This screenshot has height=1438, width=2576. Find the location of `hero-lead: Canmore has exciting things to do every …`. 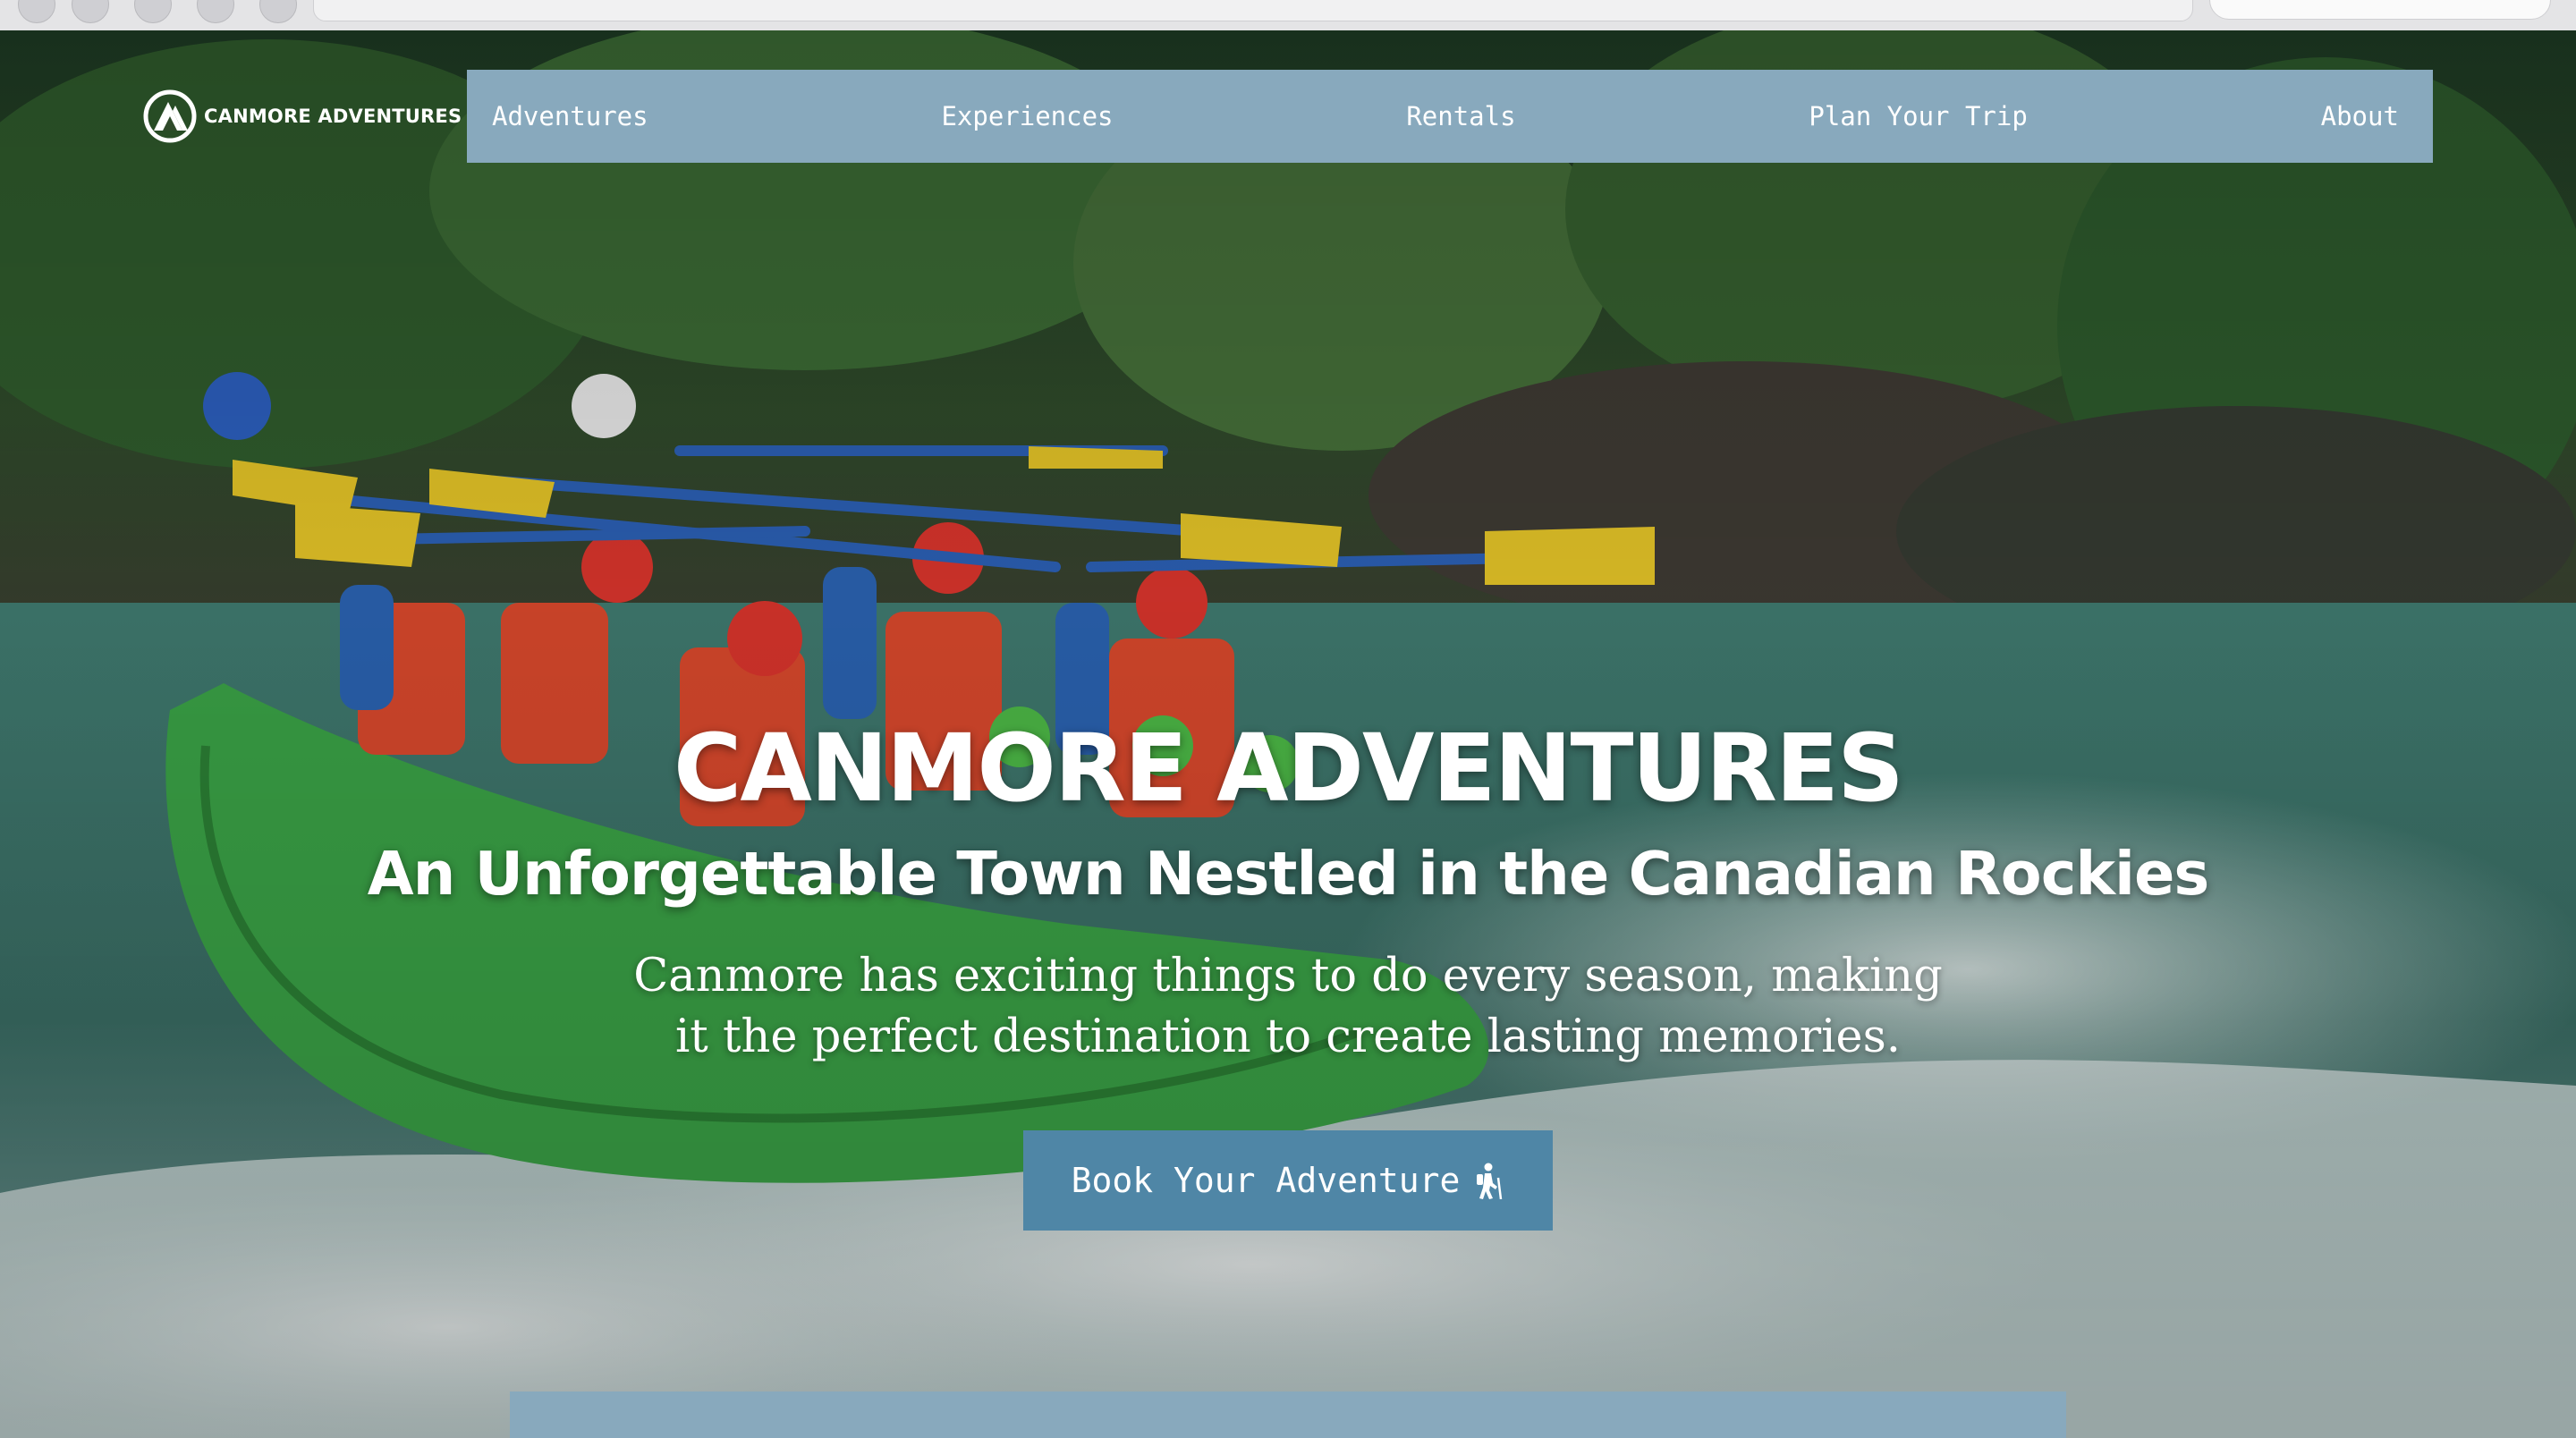

hero-lead: Canmore has exciting things to do every … is located at coordinates (1288, 1006).